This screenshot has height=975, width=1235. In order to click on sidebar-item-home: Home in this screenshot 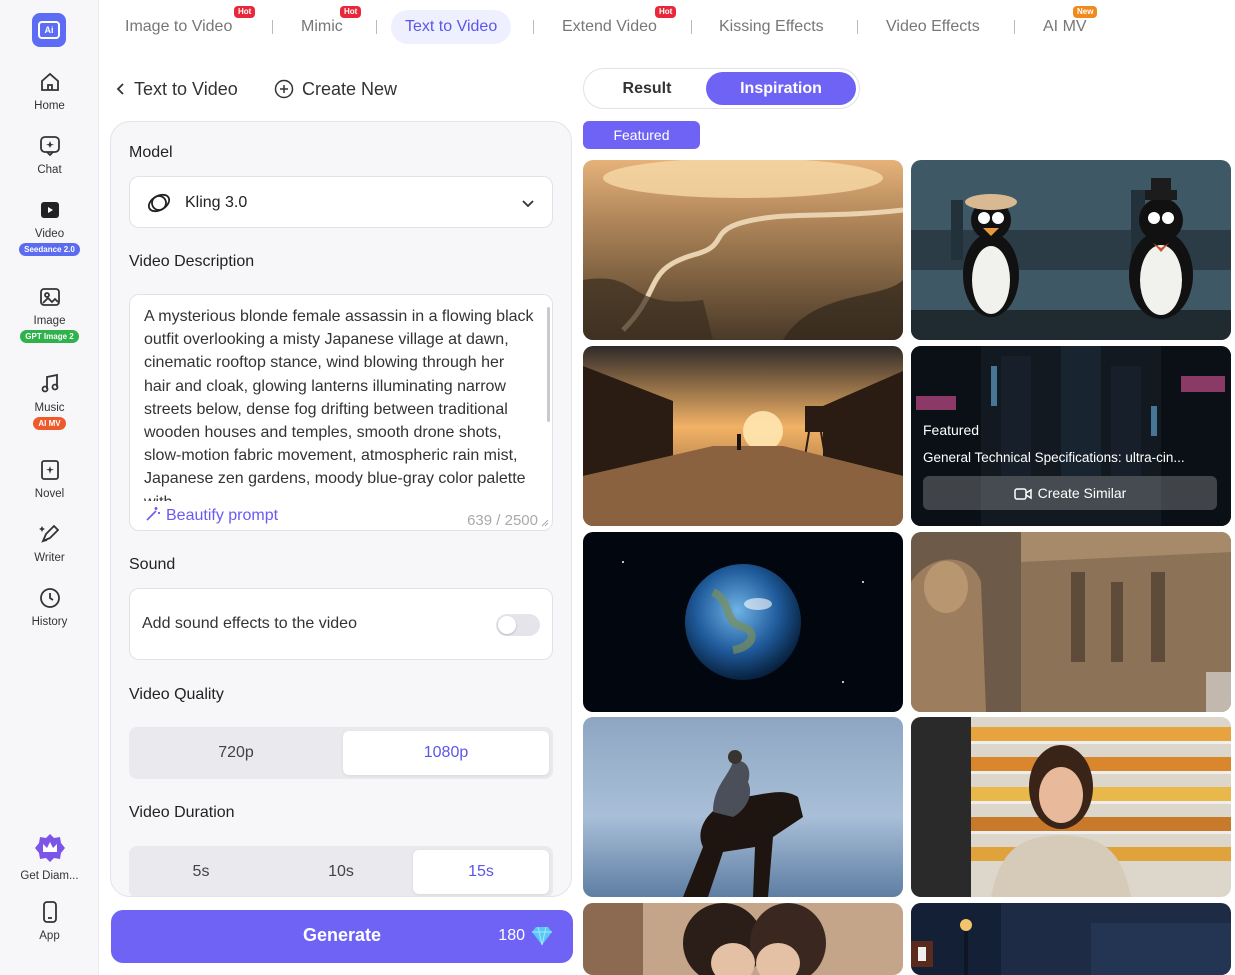, I will do `click(49, 91)`.